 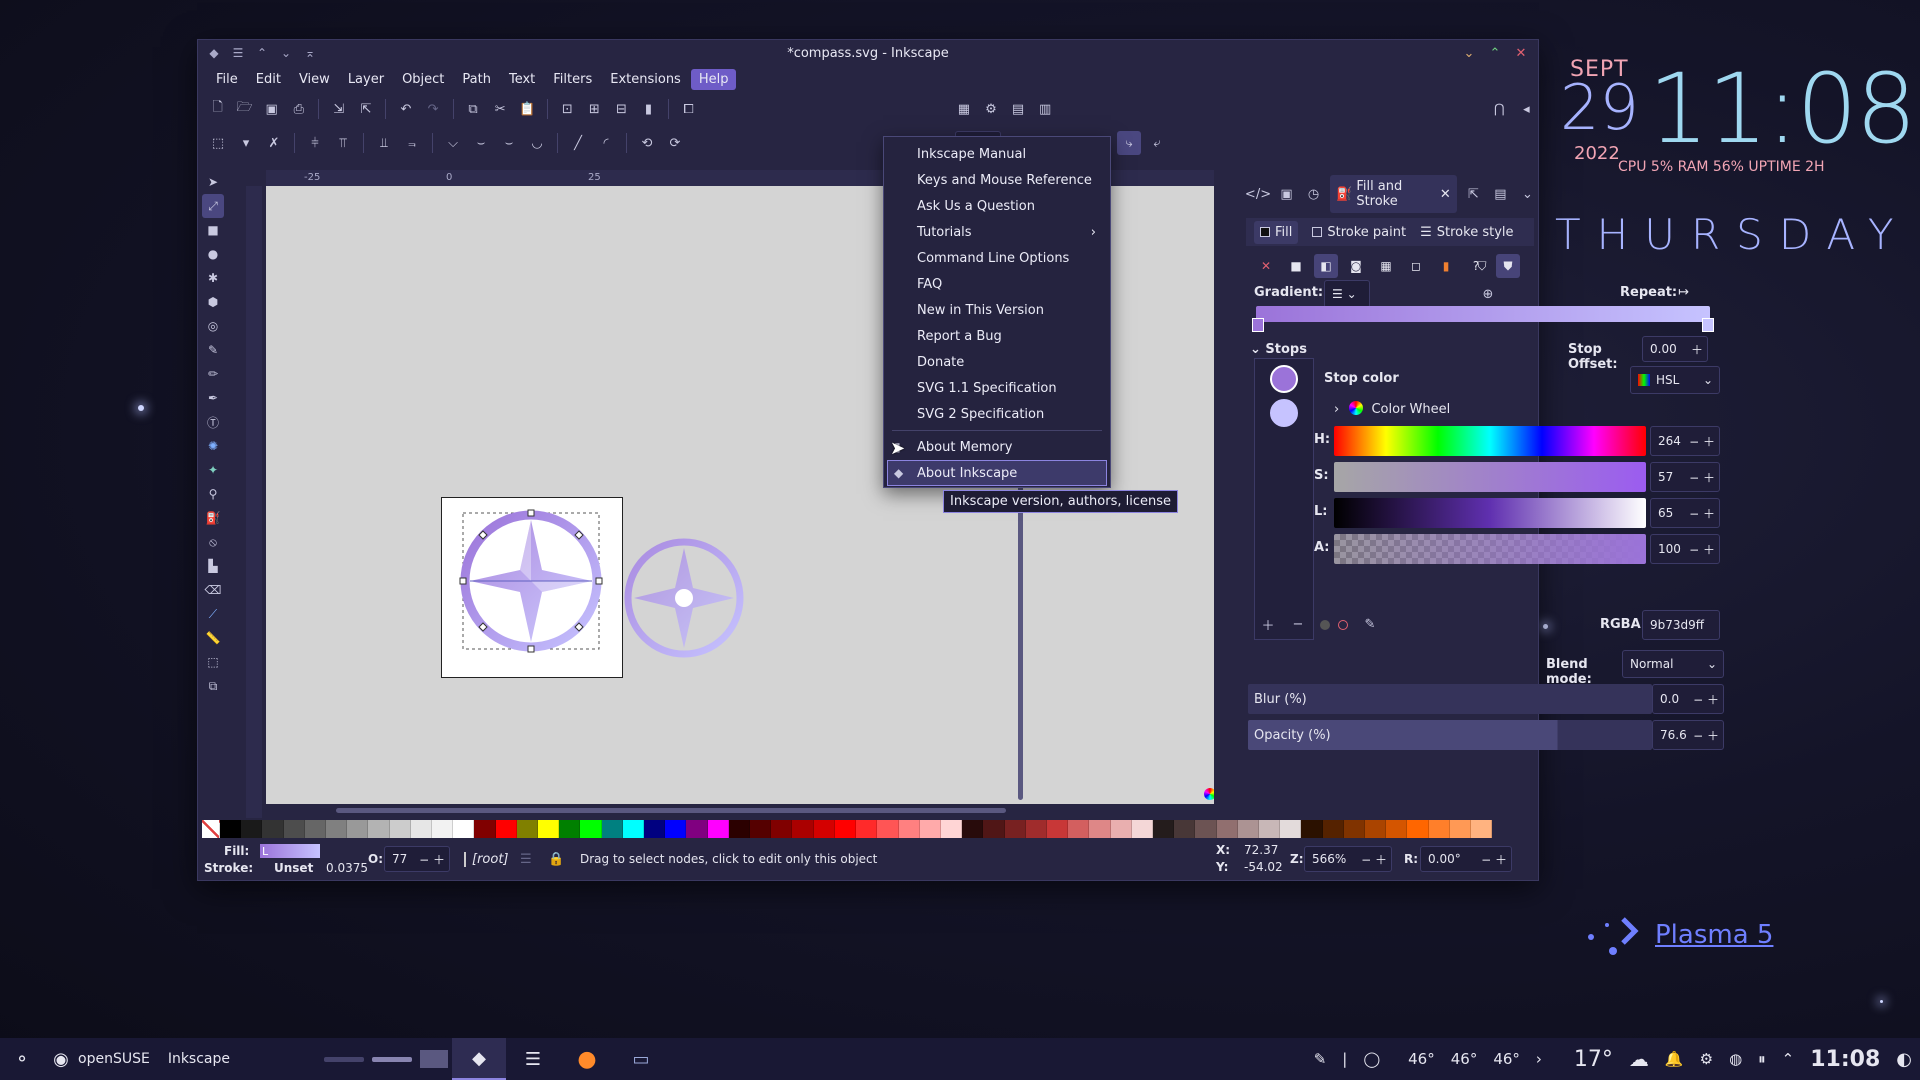 What do you see at coordinates (1450, 699) in the screenshot?
I see `blur-slider: Blur (%)` at bounding box center [1450, 699].